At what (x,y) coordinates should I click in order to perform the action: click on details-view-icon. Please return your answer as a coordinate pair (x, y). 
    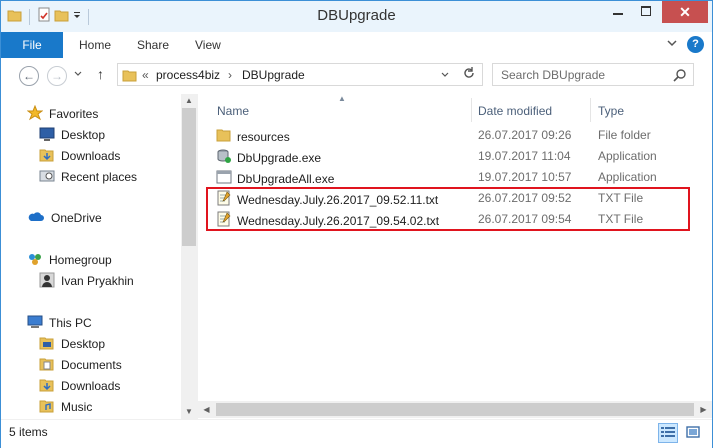
    Looking at the image, I should click on (668, 433).